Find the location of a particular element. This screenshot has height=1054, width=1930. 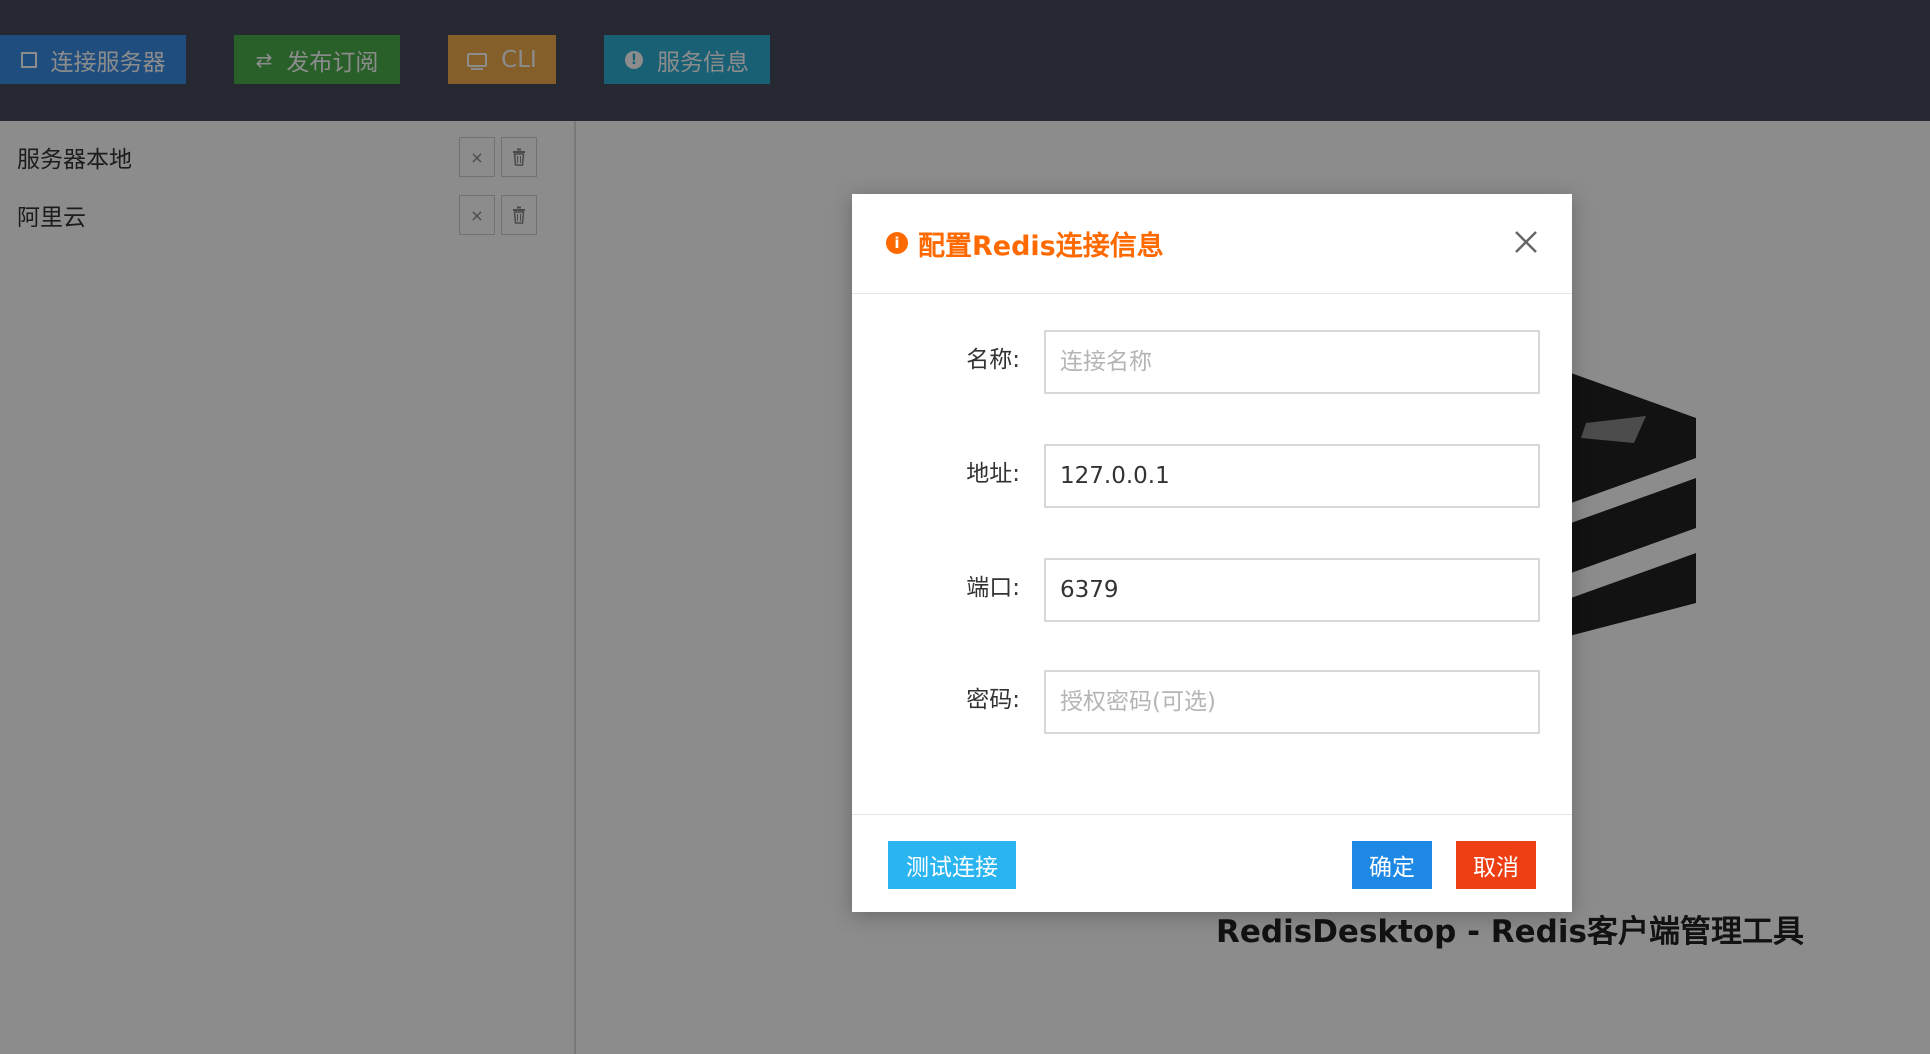

address-input is located at coordinates (1292, 476).